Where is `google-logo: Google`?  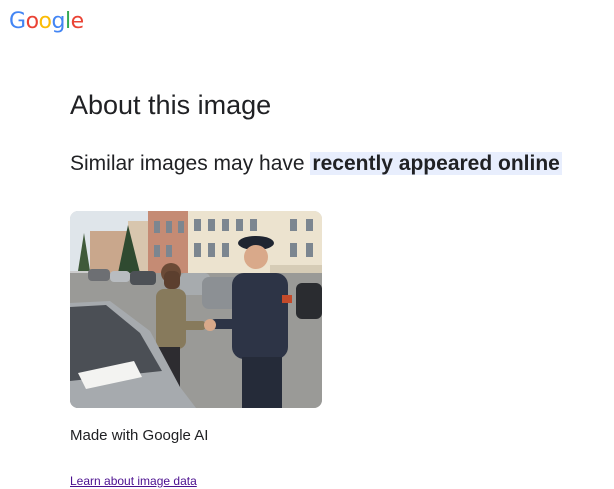
google-logo: Google is located at coordinates (46, 22).